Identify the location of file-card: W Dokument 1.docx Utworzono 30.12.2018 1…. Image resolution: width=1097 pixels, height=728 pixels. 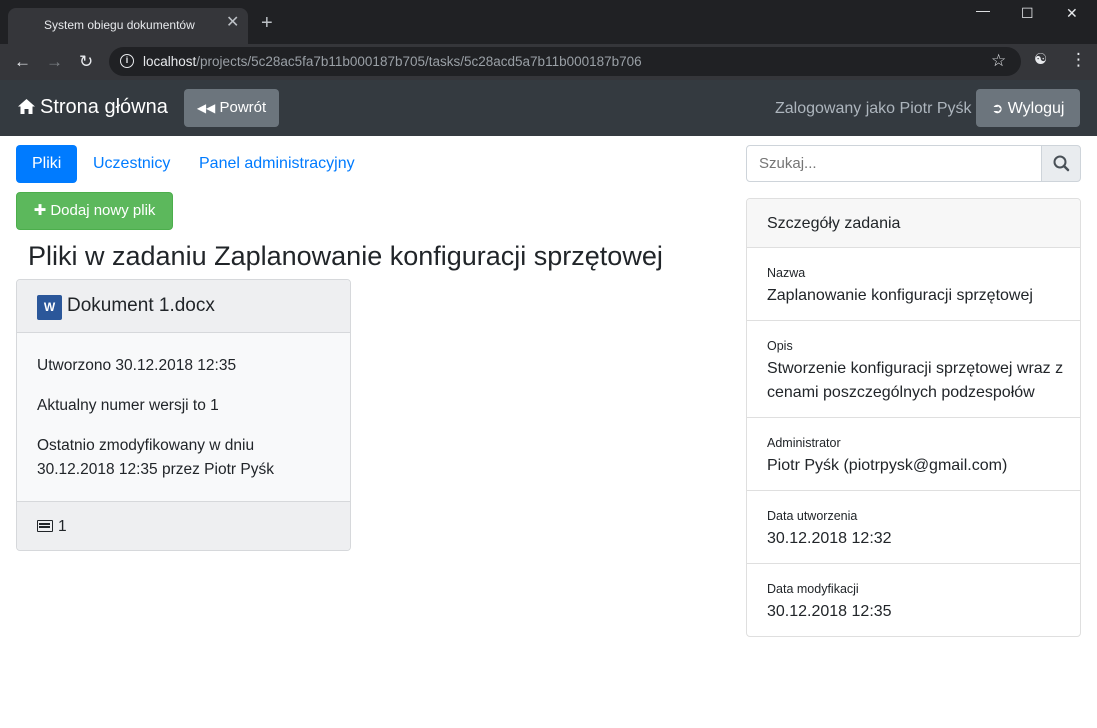
(183, 415).